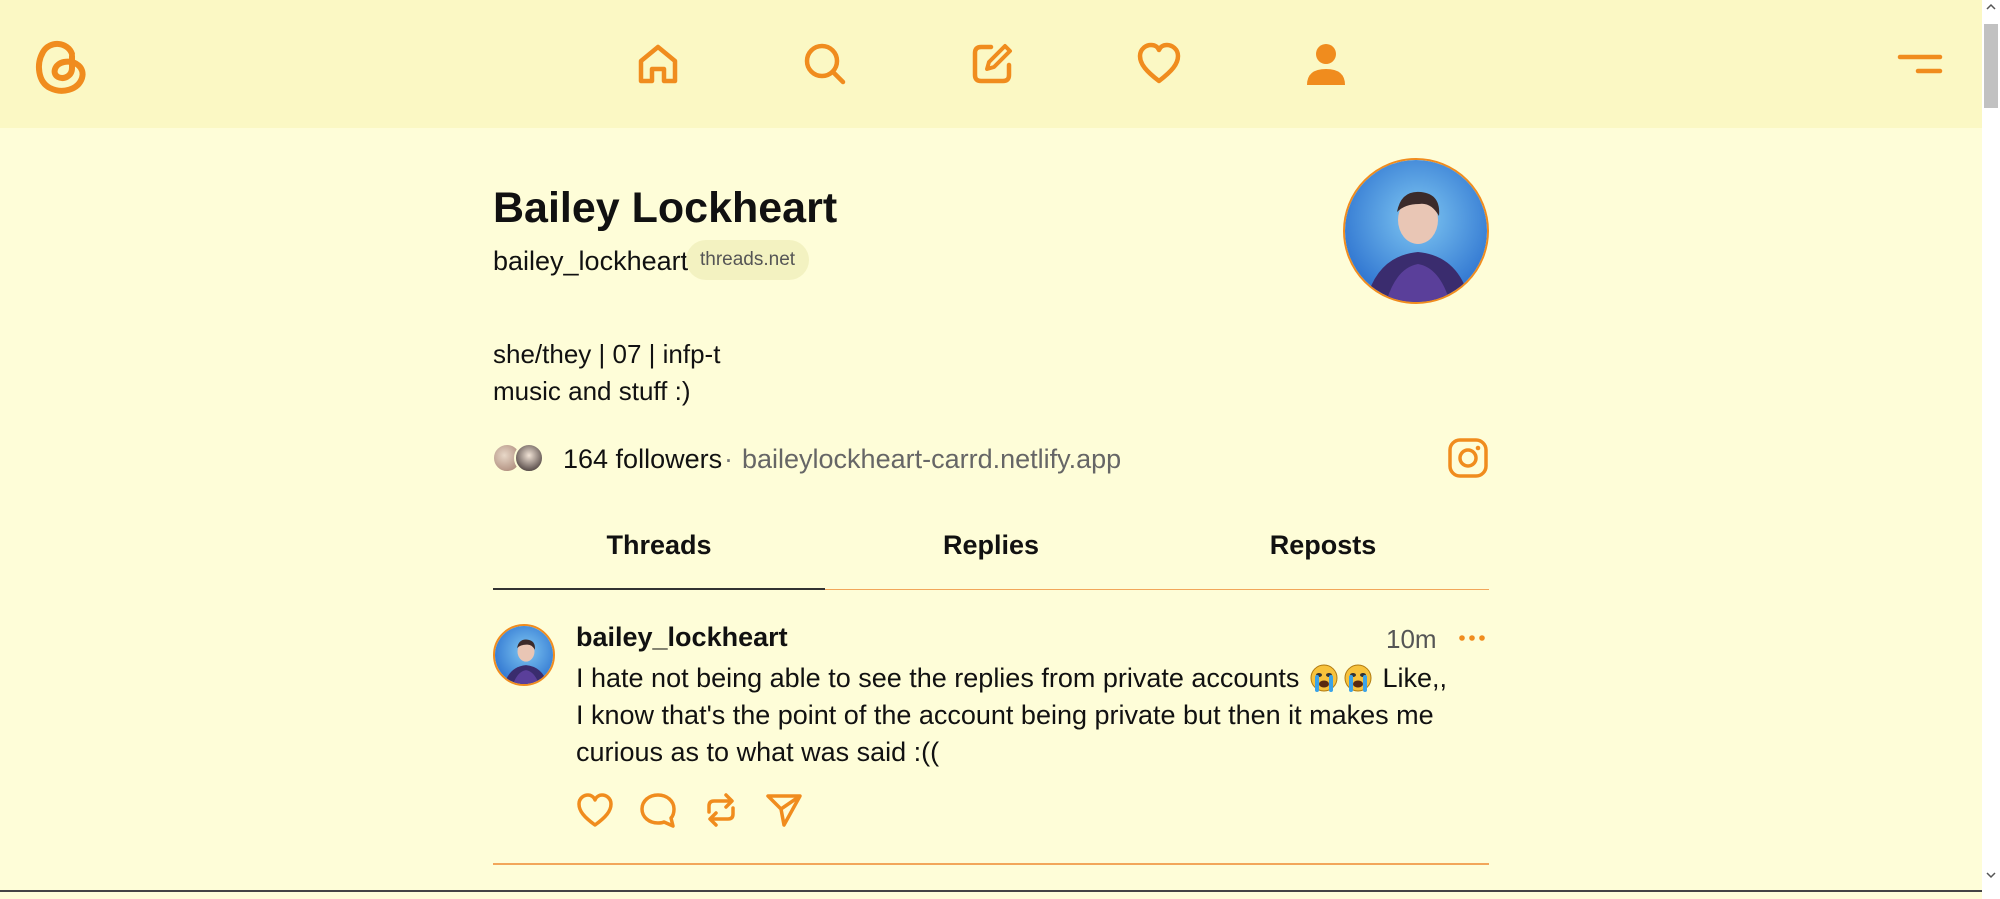  What do you see at coordinates (61, 64) in the screenshot?
I see `threads-logo-icon` at bounding box center [61, 64].